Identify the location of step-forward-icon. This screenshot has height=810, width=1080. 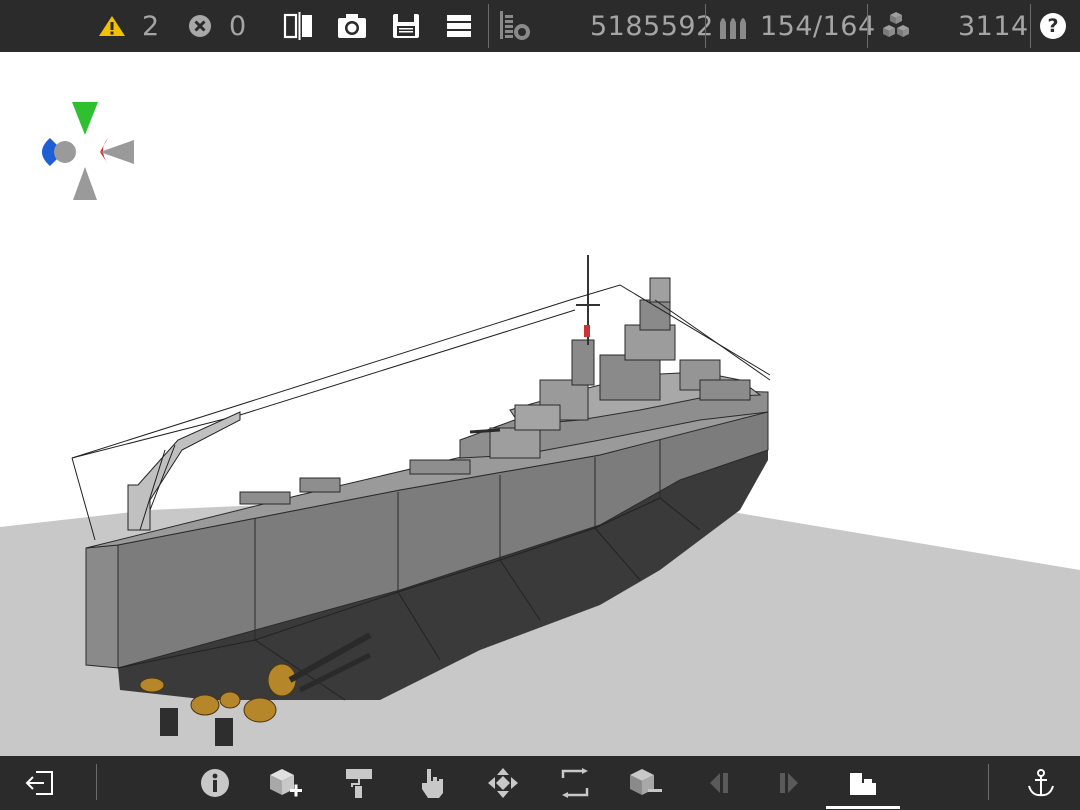
(789, 783).